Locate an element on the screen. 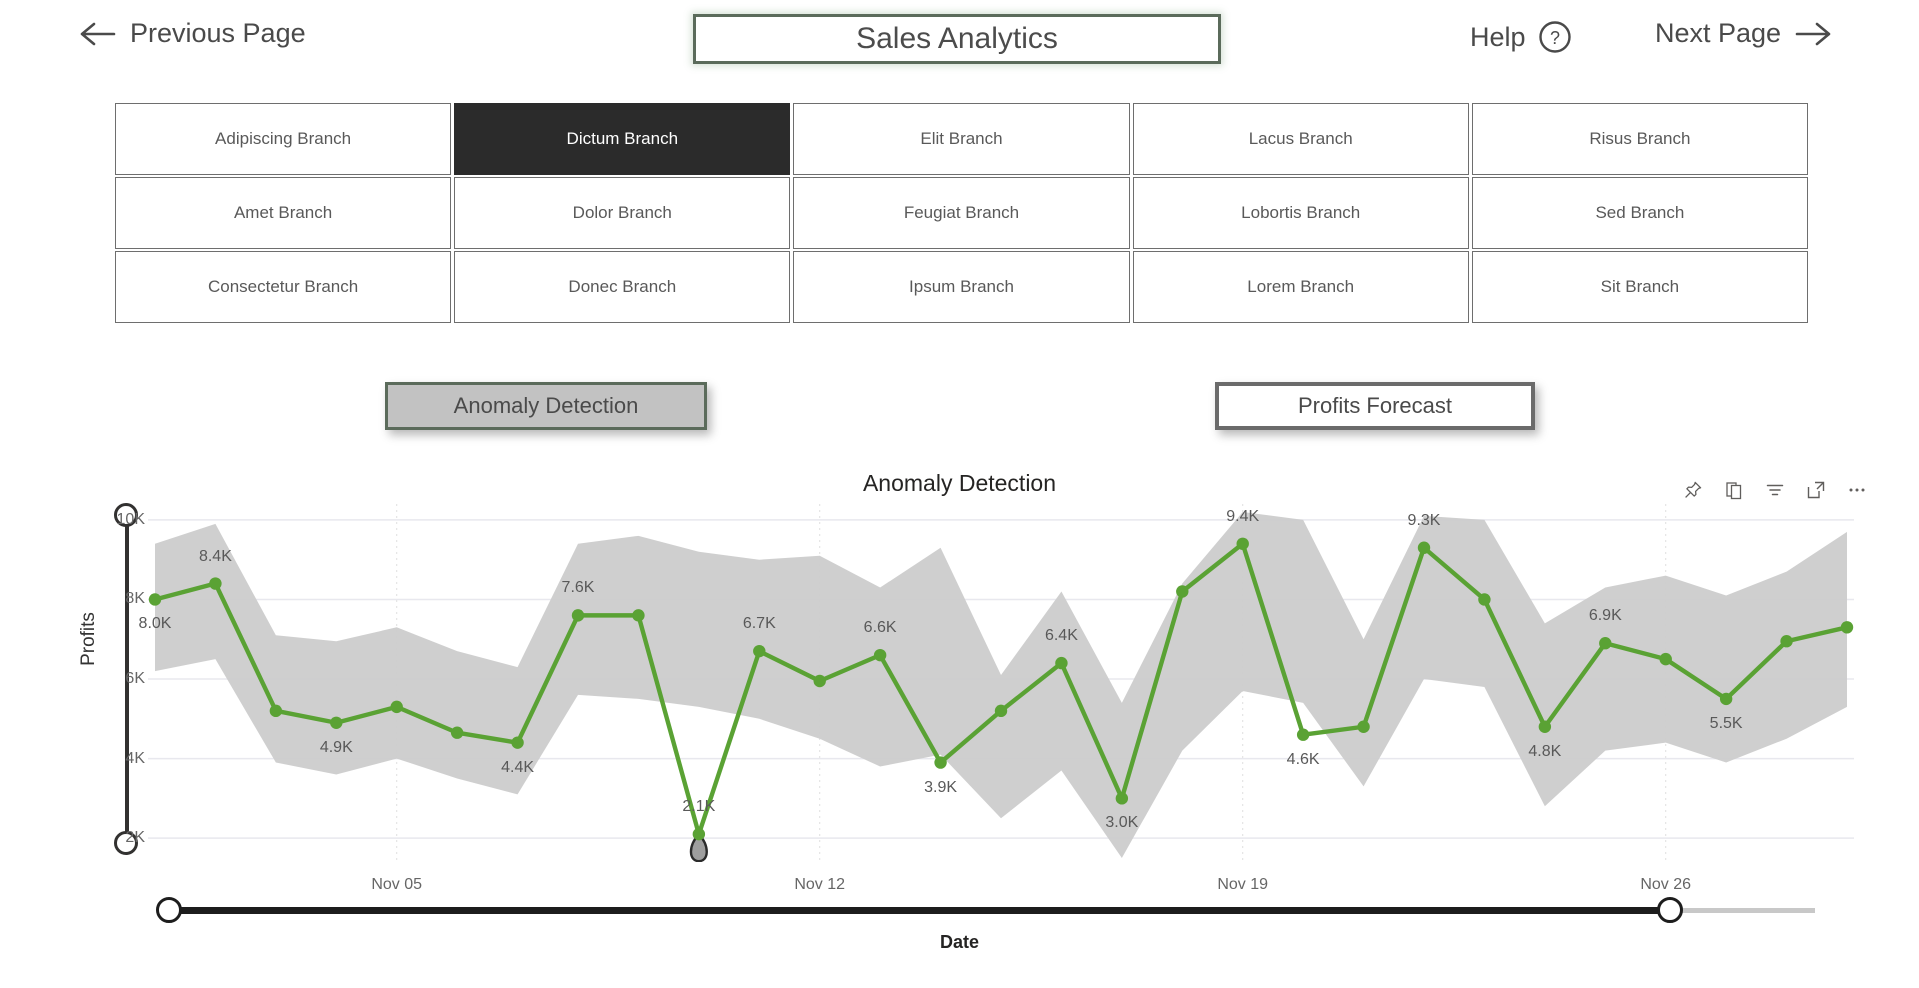 This screenshot has width=1919, height=988. question-circle-icon: ? is located at coordinates (1554, 37).